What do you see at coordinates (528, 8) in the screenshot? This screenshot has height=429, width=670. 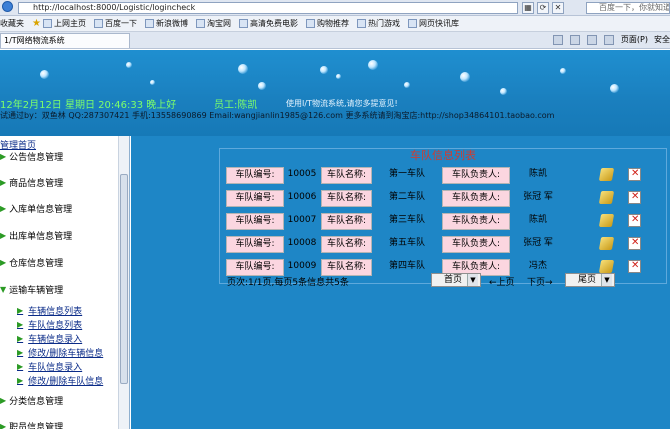 I see `compat-view-icon: ▦` at bounding box center [528, 8].